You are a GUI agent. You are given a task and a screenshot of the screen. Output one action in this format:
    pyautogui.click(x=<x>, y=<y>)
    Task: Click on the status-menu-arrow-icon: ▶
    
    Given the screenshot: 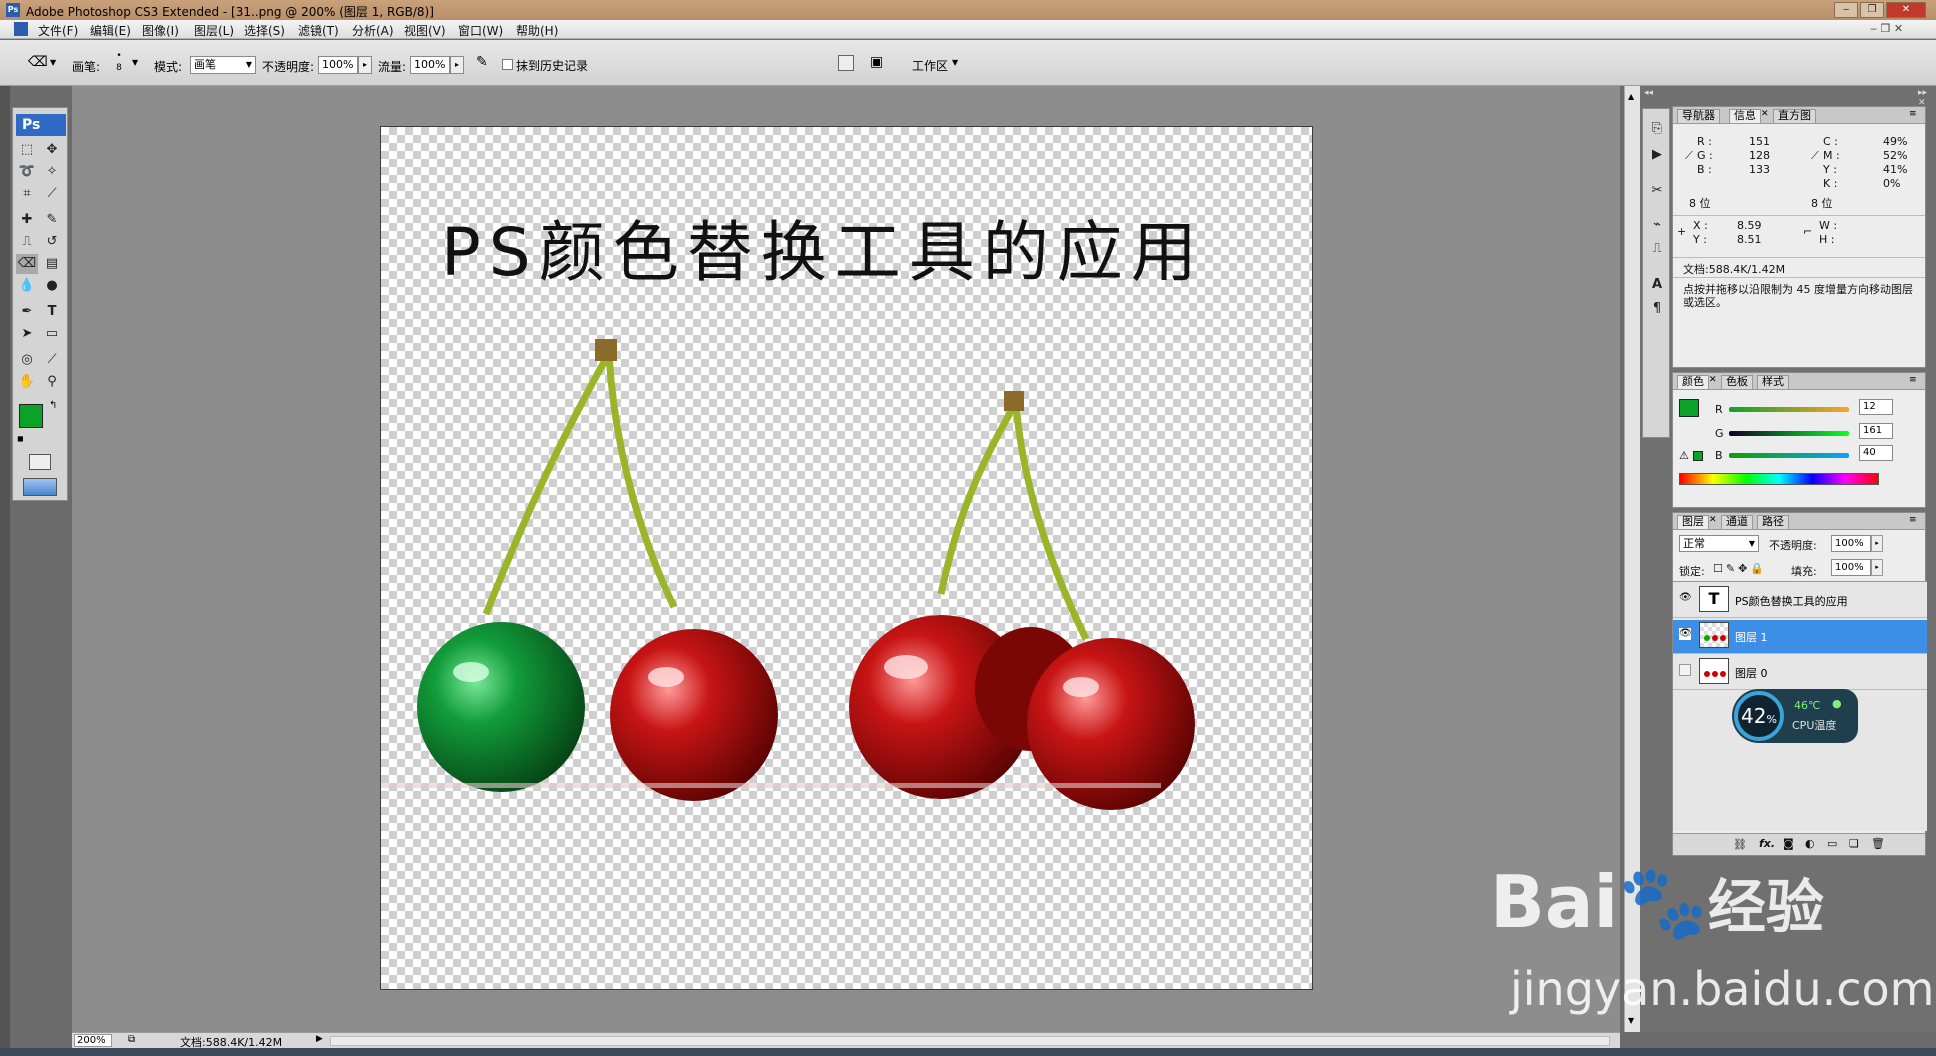 What is the action you would take?
    pyautogui.click(x=319, y=1039)
    